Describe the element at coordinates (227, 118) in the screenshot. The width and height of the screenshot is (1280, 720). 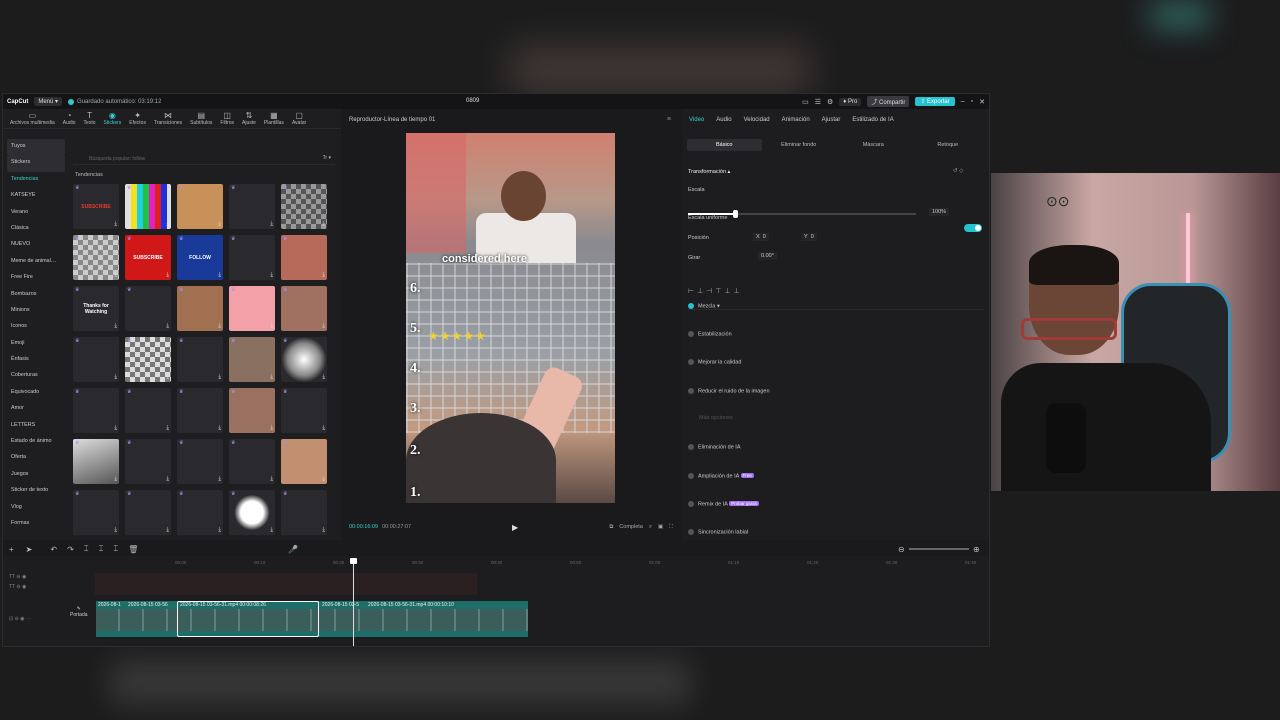
I see `tab-filtros: ◫ Filtros` at that location.